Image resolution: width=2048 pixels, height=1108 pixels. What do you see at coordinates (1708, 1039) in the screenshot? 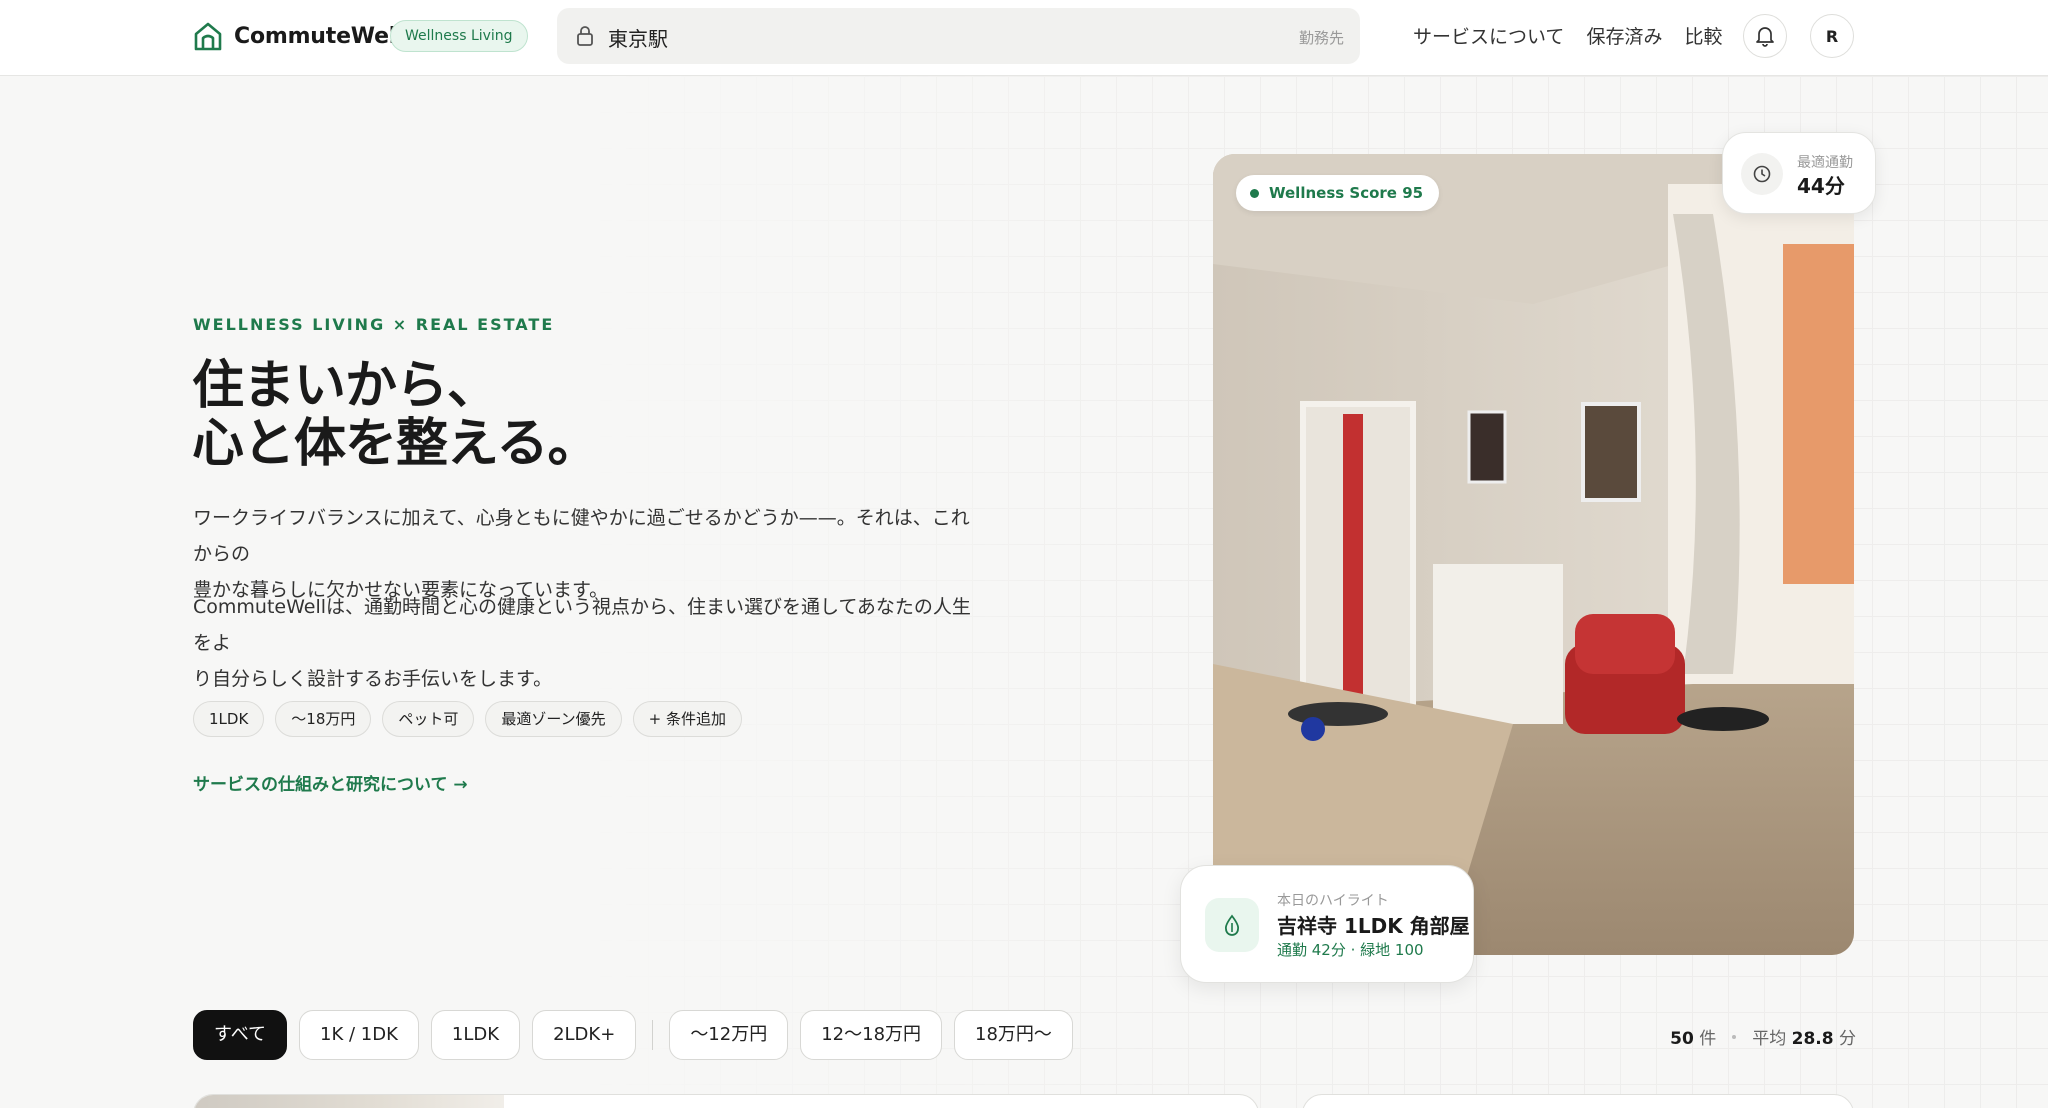
I see `count-unit: 件` at bounding box center [1708, 1039].